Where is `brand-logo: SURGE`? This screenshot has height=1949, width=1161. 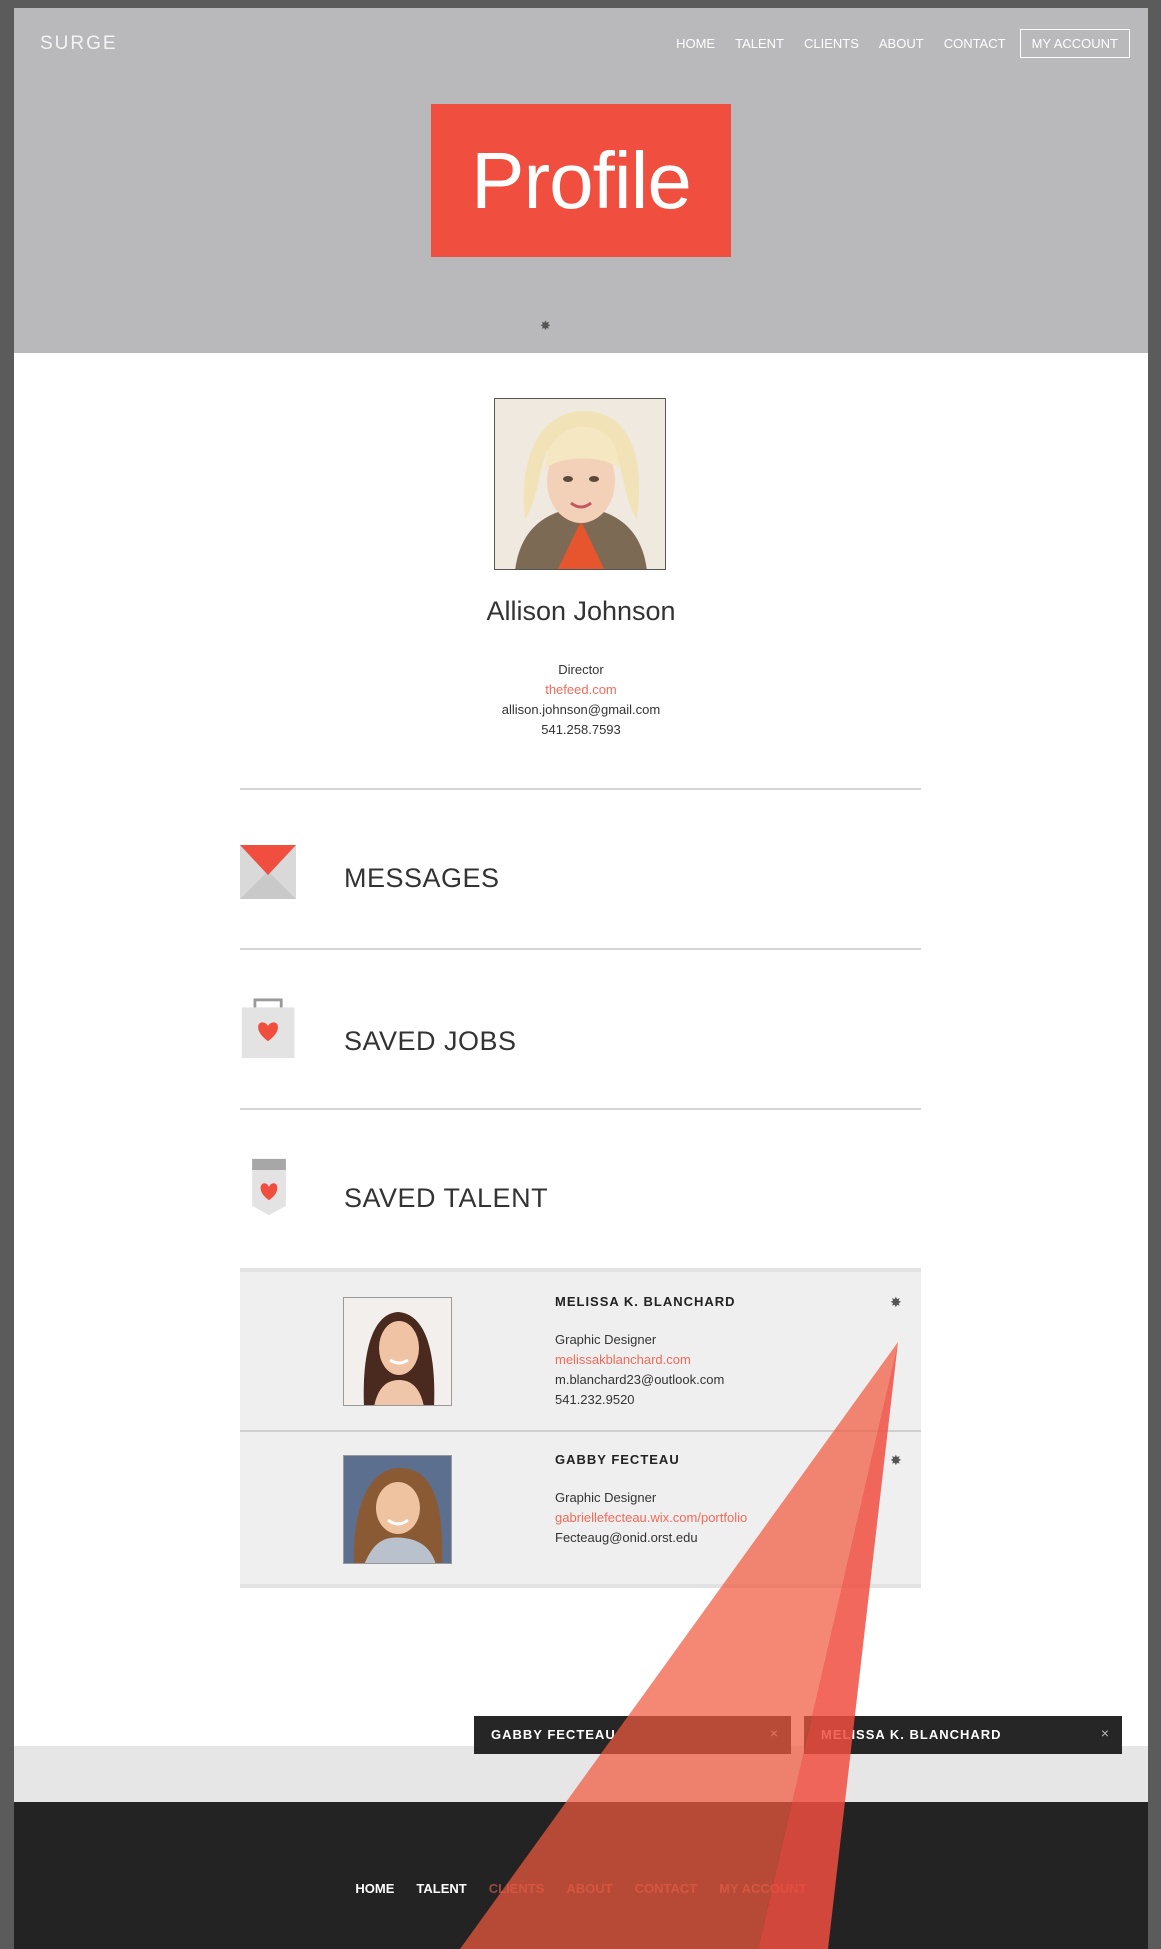 brand-logo: SURGE is located at coordinates (79, 44).